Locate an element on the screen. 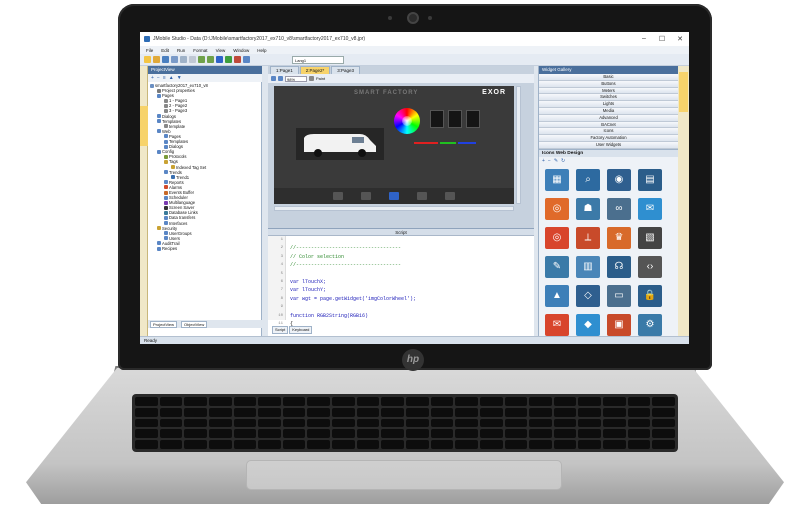 Image resolution: width=808 pixels, height=510 pixels. layout-icon: ▥ is located at coordinates (588, 266).